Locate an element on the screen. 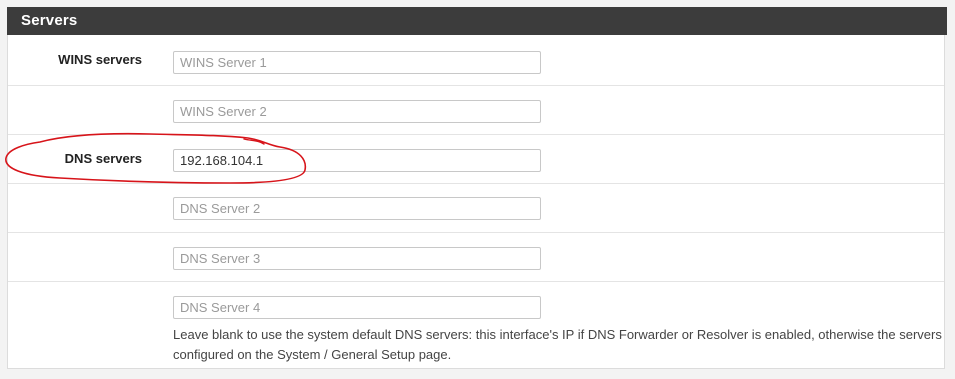 The width and height of the screenshot is (955, 379). dns-server-3-input is located at coordinates (357, 258).